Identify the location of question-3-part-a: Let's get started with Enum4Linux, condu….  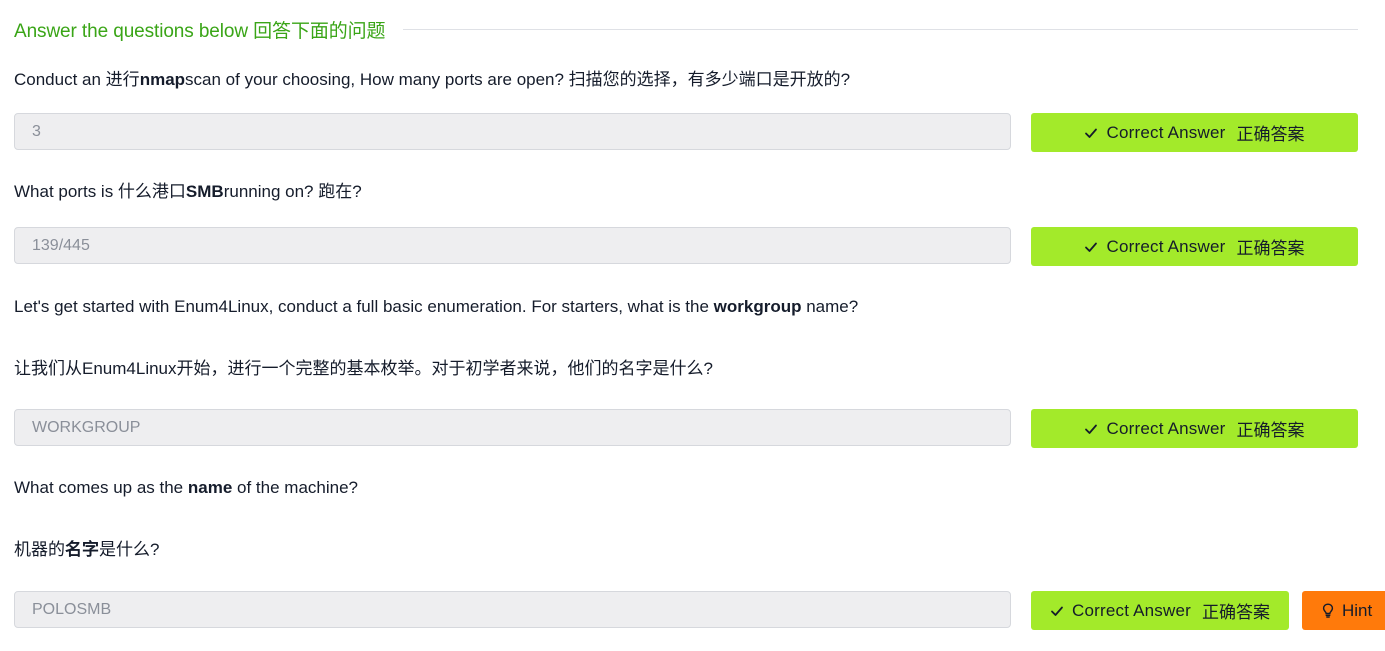
(364, 306).